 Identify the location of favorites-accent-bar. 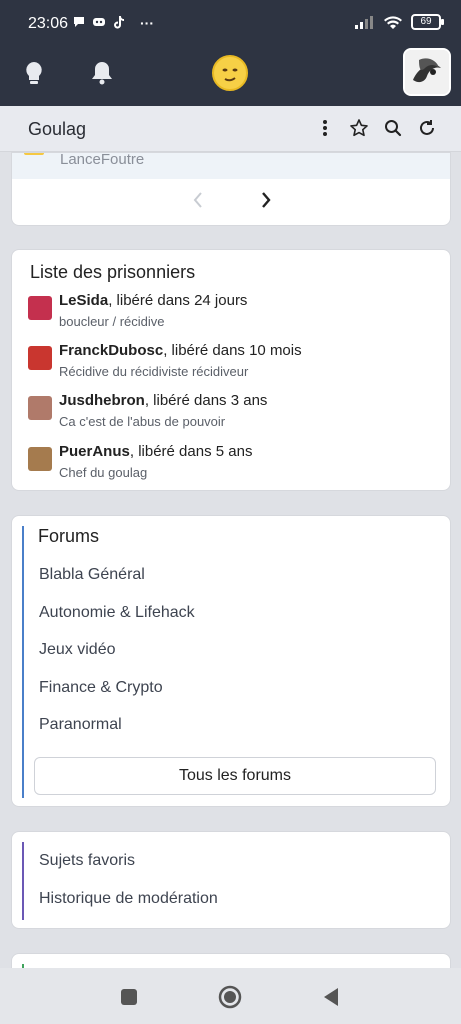
(23, 881).